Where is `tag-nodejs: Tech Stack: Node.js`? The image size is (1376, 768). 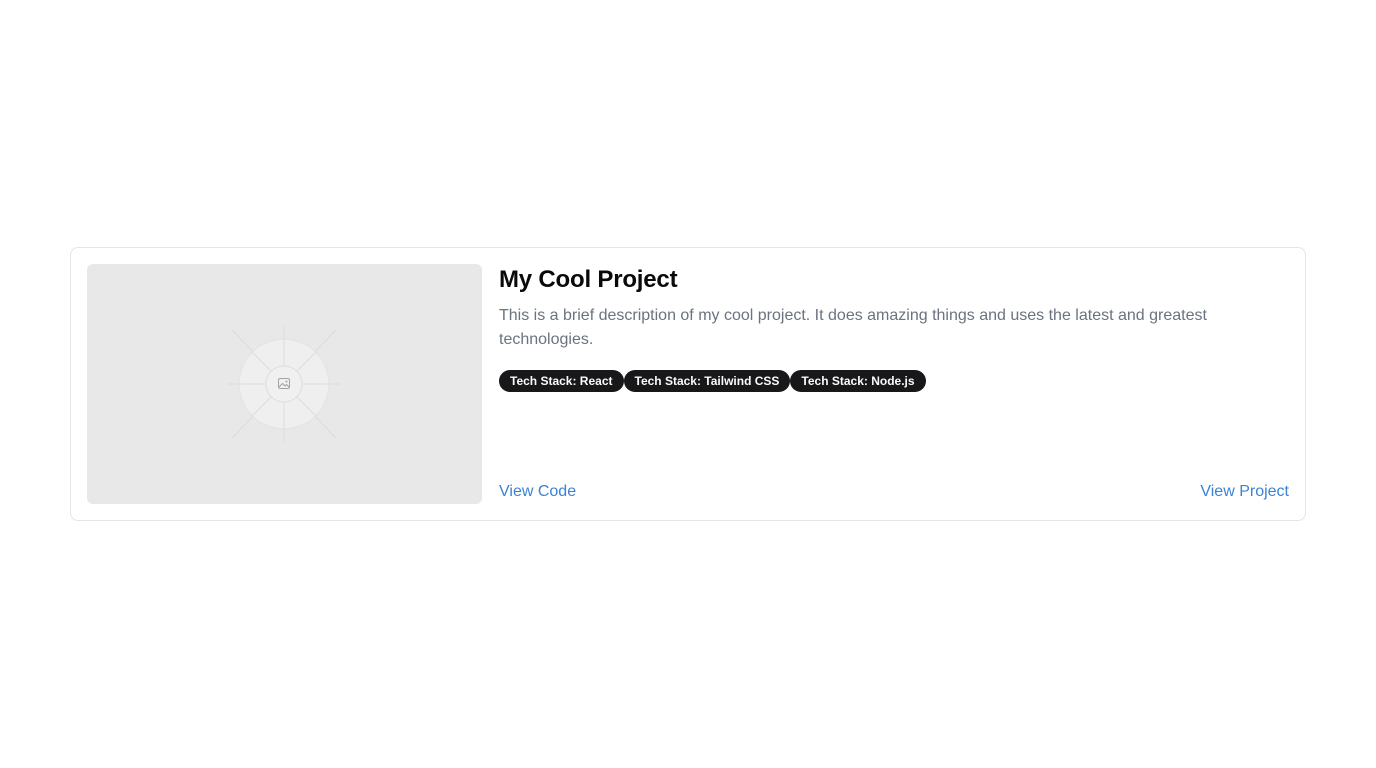
tag-nodejs: Tech Stack: Node.js is located at coordinates (858, 381).